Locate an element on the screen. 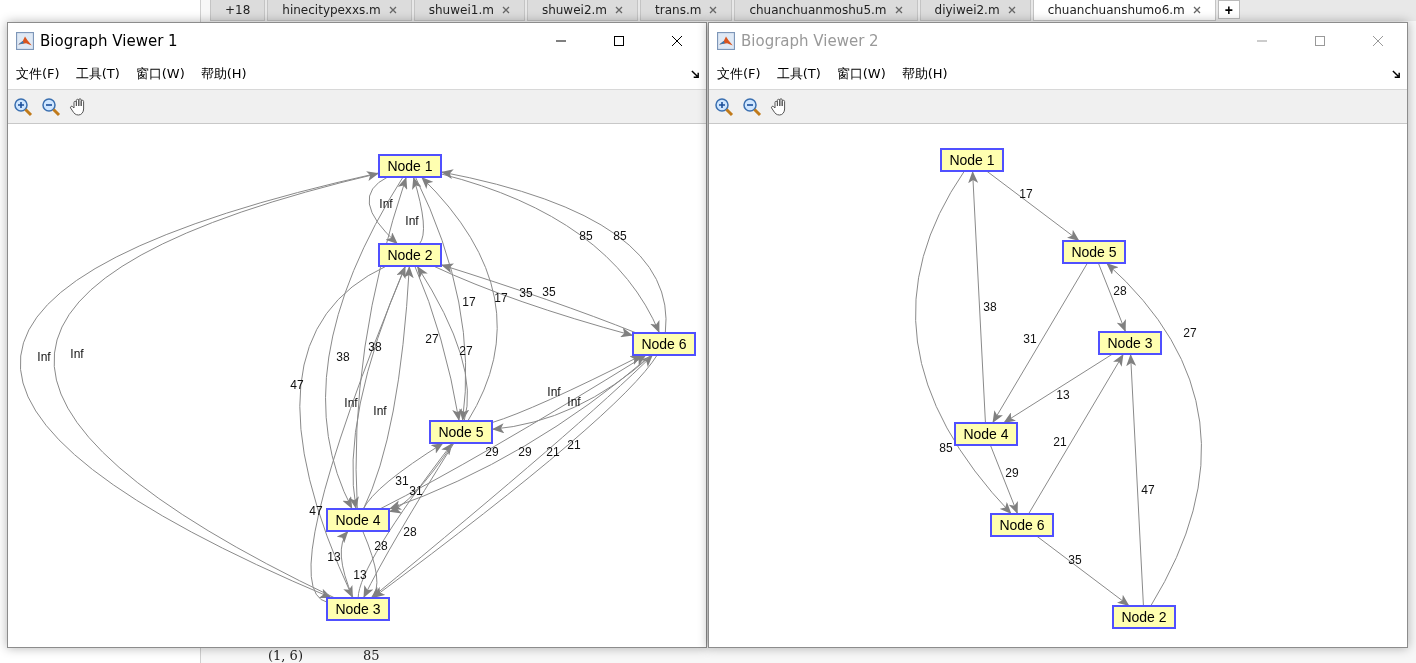 Image resolution: width=1416 pixels, height=663 pixels. editor-tab: shuwei1.m is located at coordinates (469, 10).